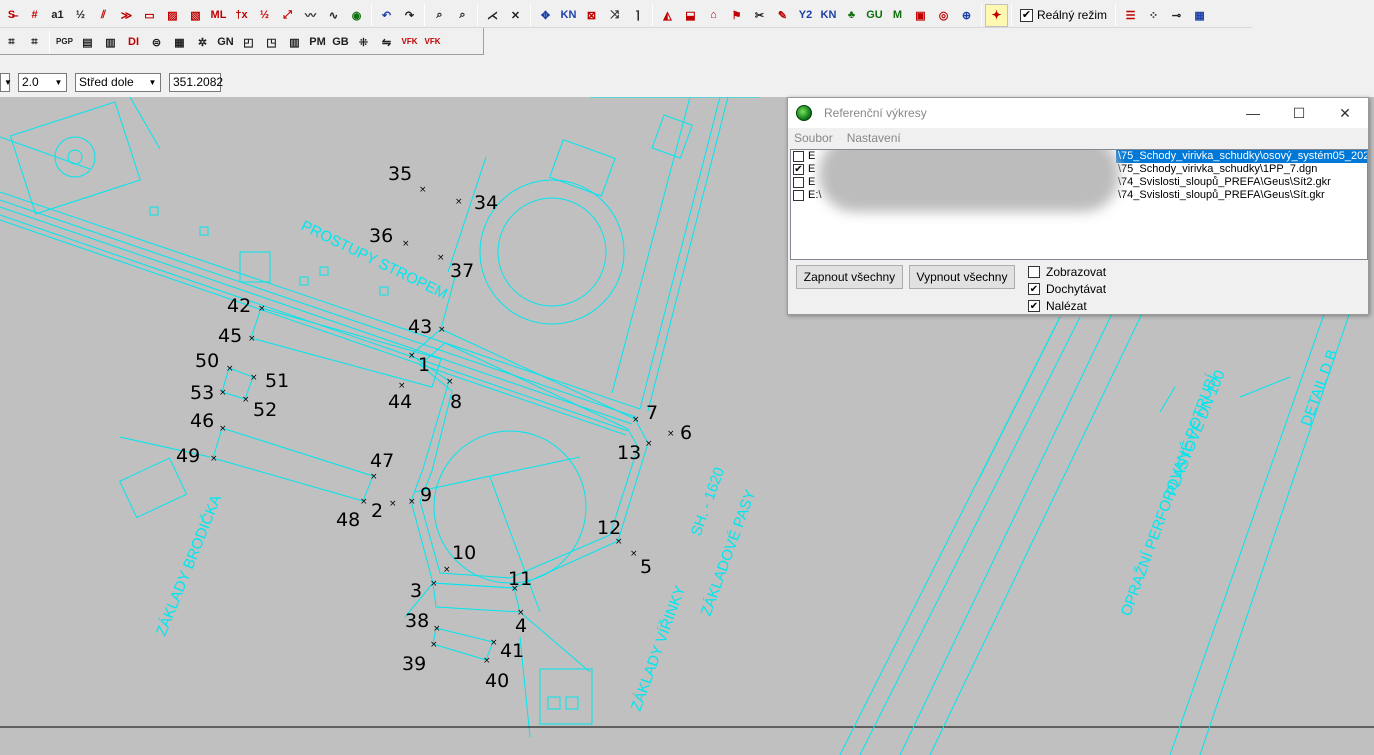  Describe the element at coordinates (225, 42) in the screenshot. I see `gn-icon: GN` at that location.